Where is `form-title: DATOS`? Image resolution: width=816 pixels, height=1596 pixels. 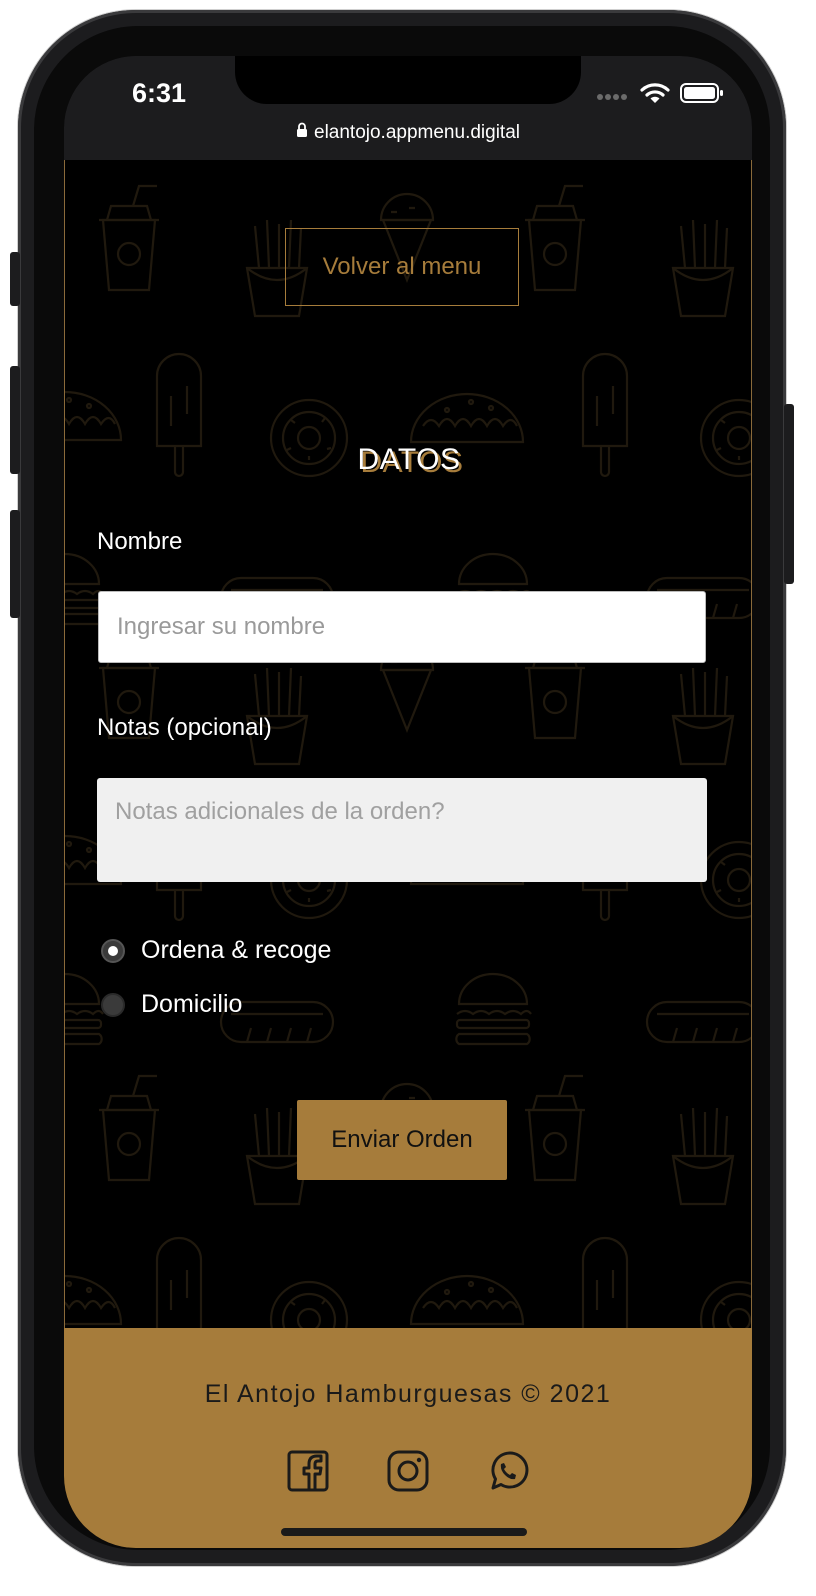 form-title: DATOS is located at coordinates (409, 459).